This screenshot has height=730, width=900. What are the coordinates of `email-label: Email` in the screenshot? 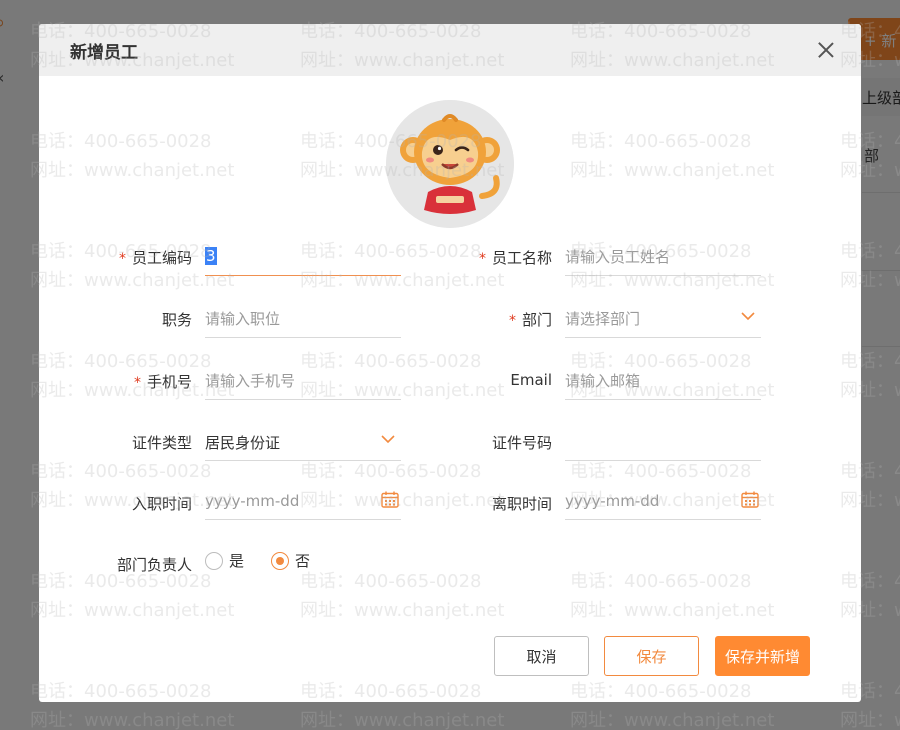 It's located at (531, 380).